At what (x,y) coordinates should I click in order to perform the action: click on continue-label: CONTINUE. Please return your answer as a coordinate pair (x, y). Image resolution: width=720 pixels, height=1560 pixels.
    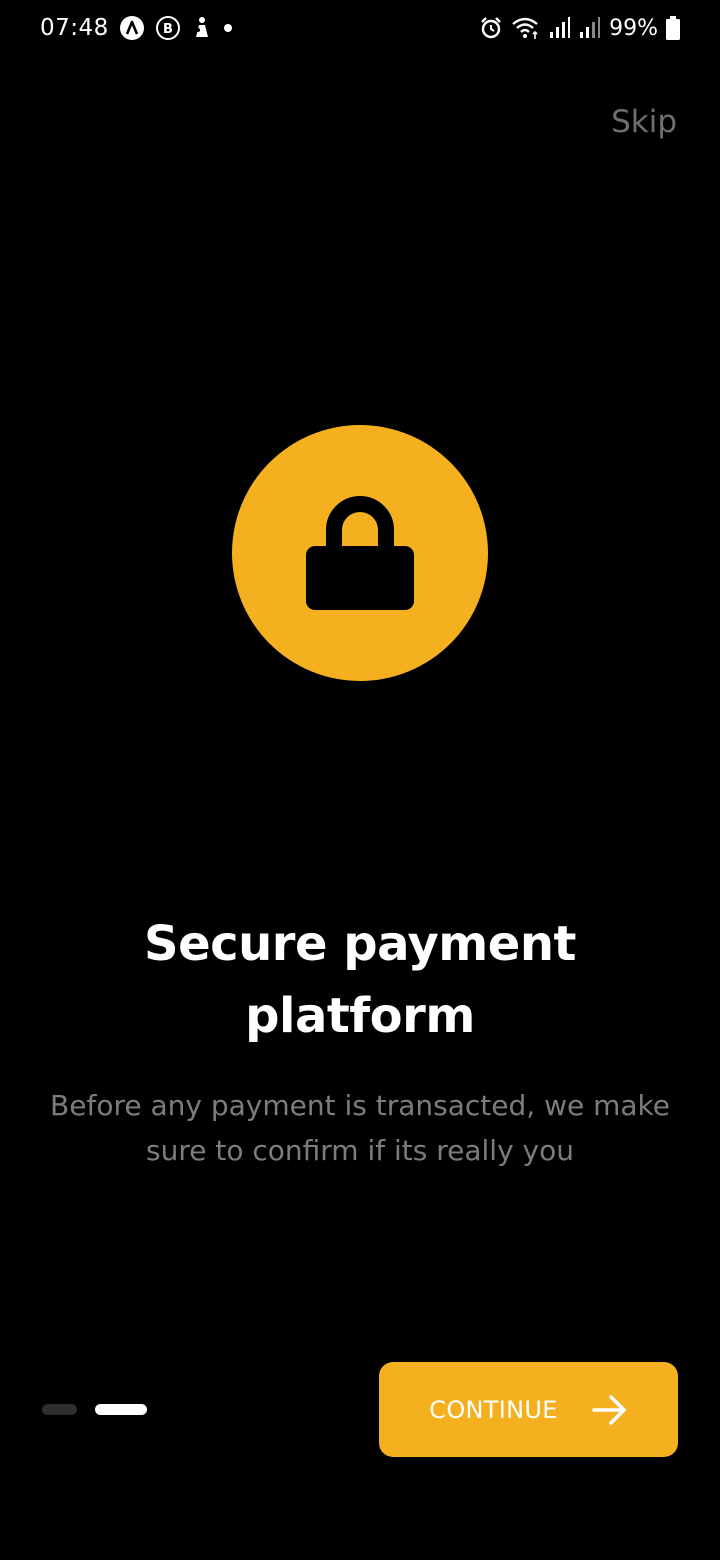
    Looking at the image, I should click on (493, 1409).